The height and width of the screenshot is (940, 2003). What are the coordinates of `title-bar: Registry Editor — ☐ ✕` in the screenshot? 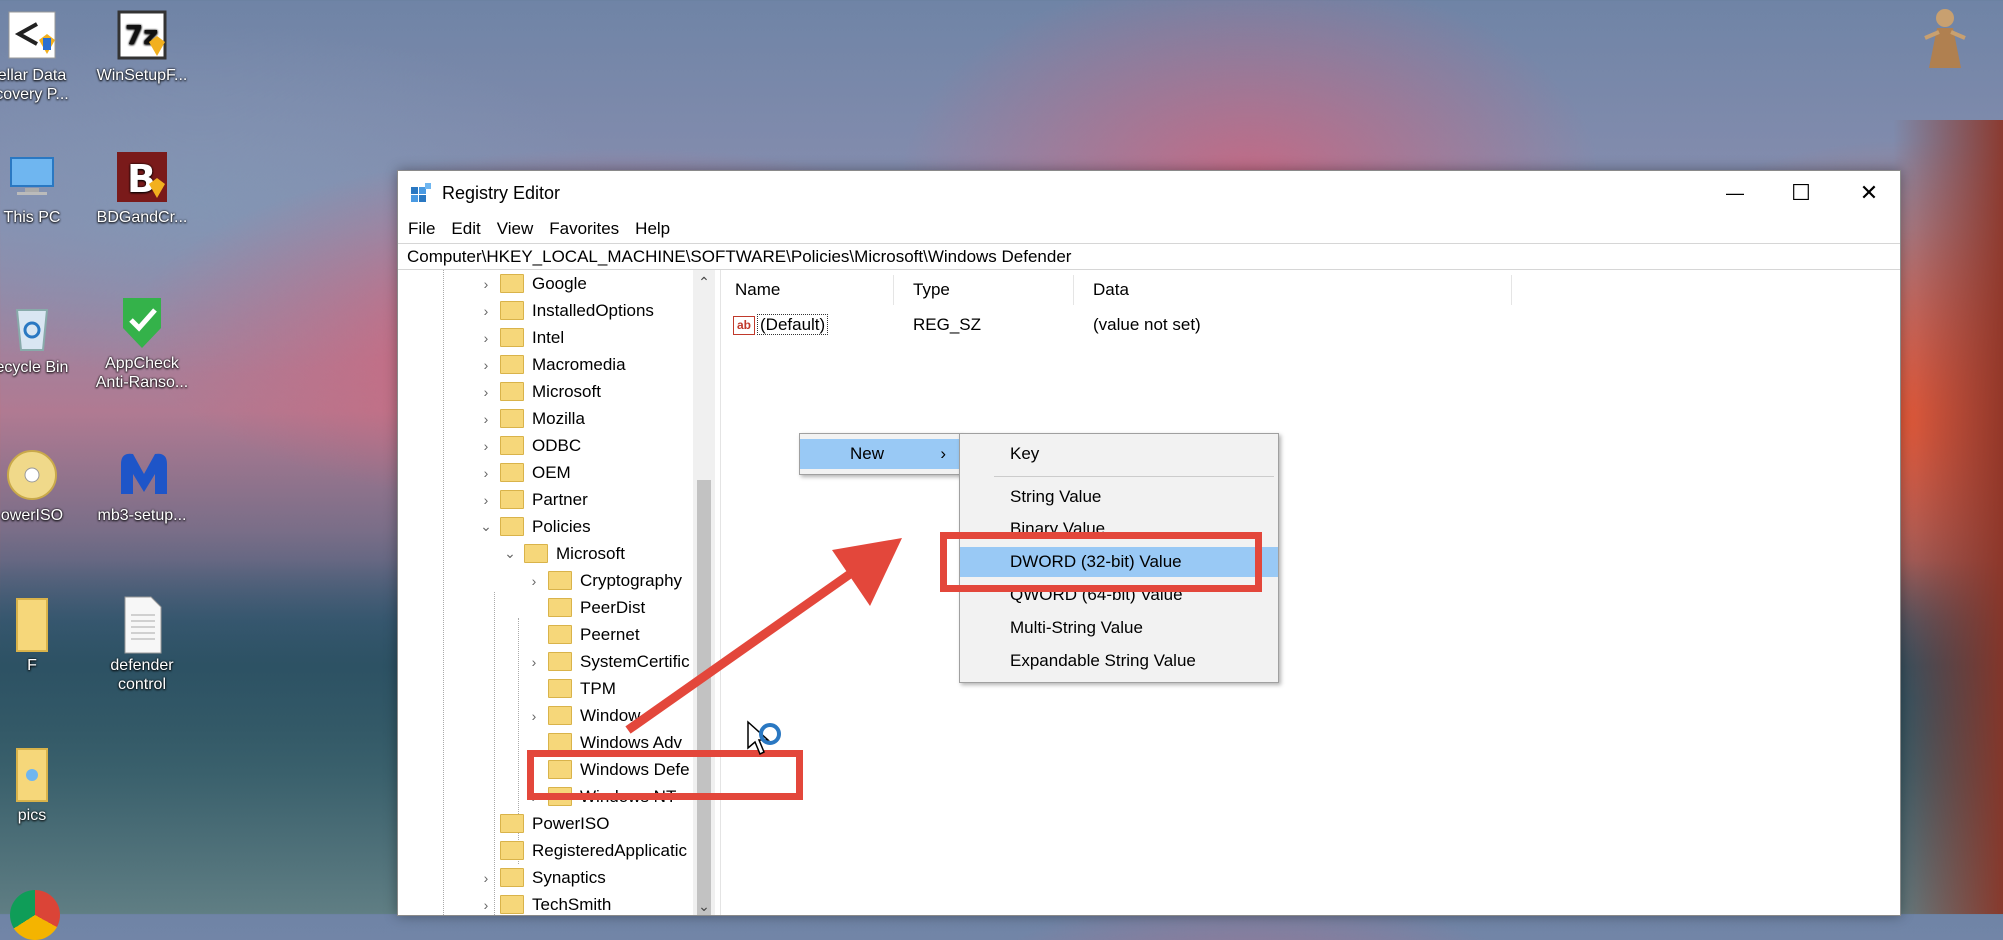 It's located at (1149, 193).